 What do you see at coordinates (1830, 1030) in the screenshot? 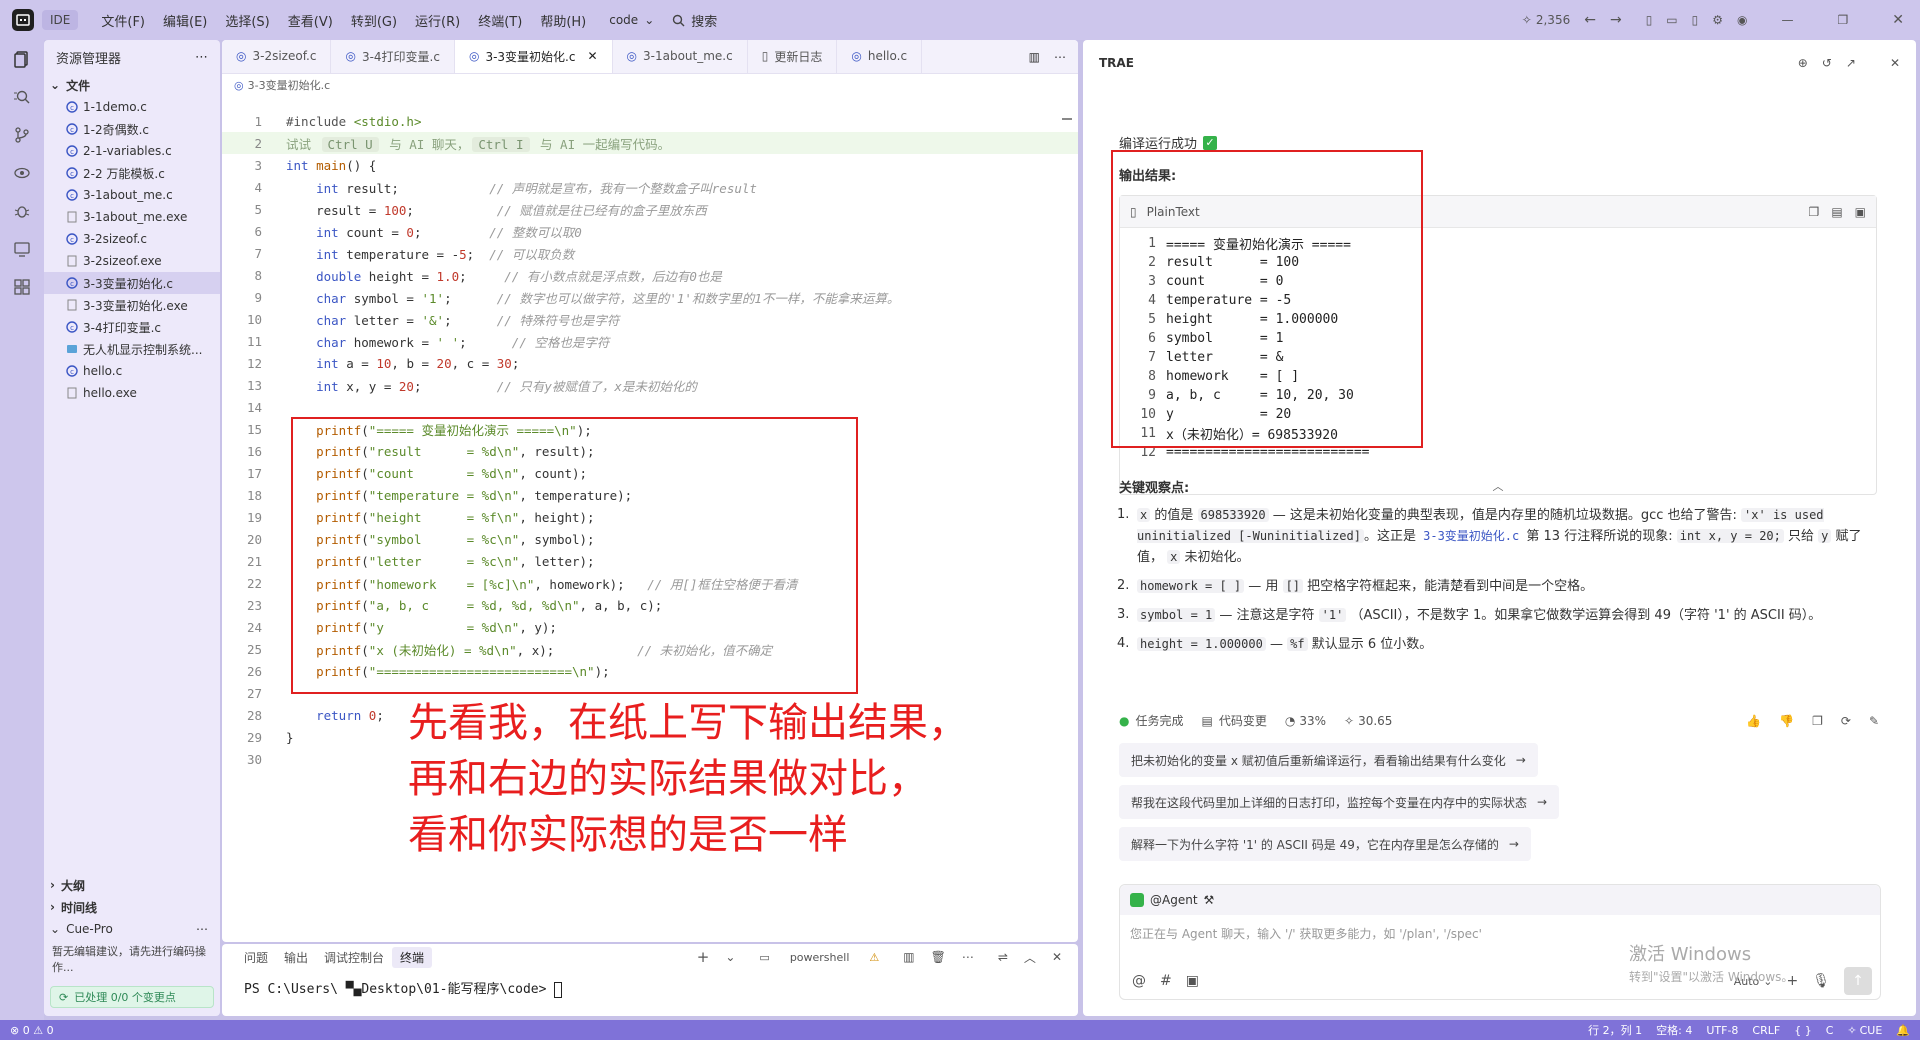
I see `language-mode: C` at bounding box center [1830, 1030].